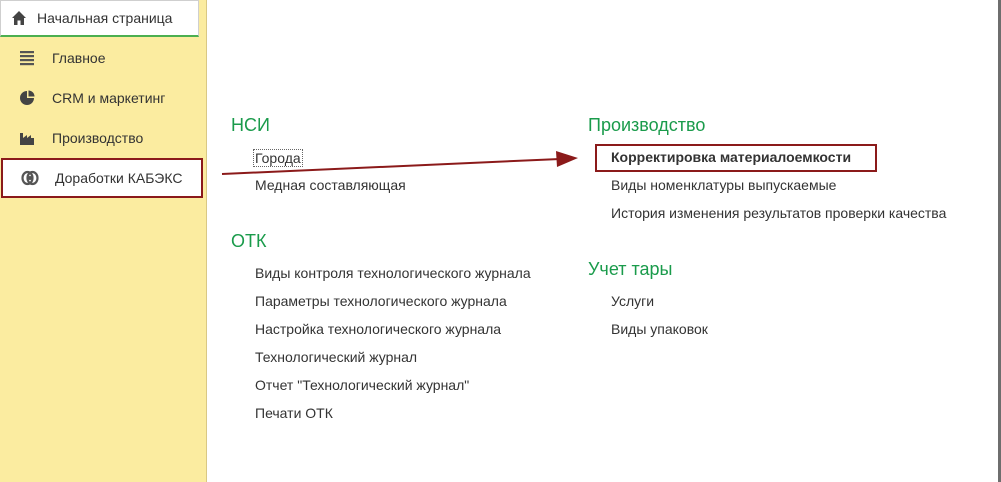 This screenshot has width=1001, height=482. I want to click on link-otk-0: Виды контроля технологического журнала, so click(393, 273).